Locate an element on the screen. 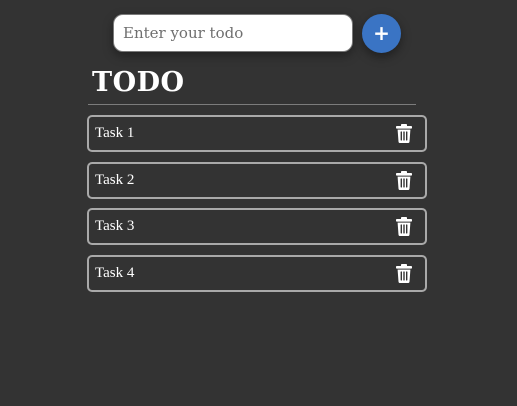 This screenshot has width=517, height=406. title-divider is located at coordinates (252, 104).